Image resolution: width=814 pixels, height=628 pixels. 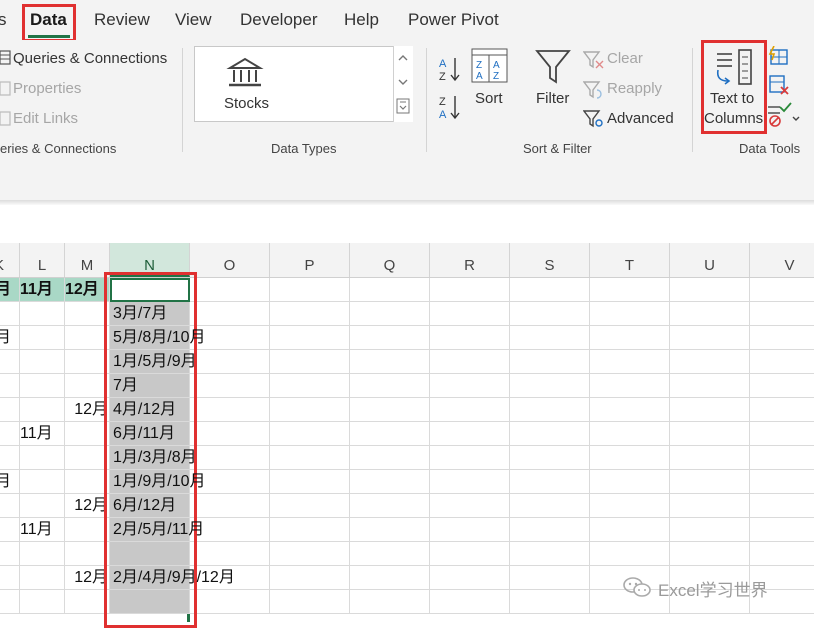 I want to click on column-header-q: Q, so click(x=390, y=260).